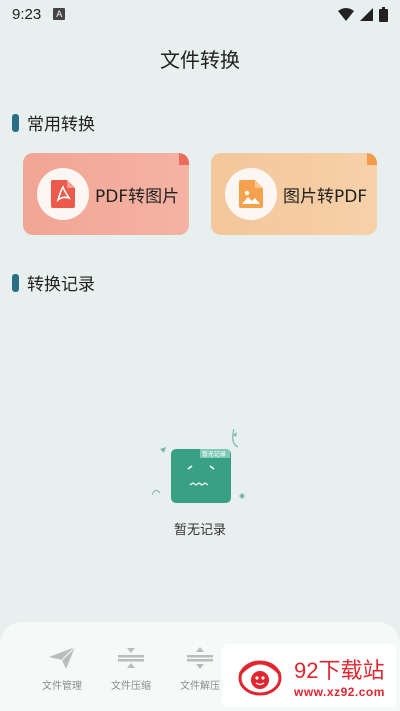 The width and height of the screenshot is (400, 711). I want to click on empty-state: 暂无记录 暂无记录, so click(200, 481).